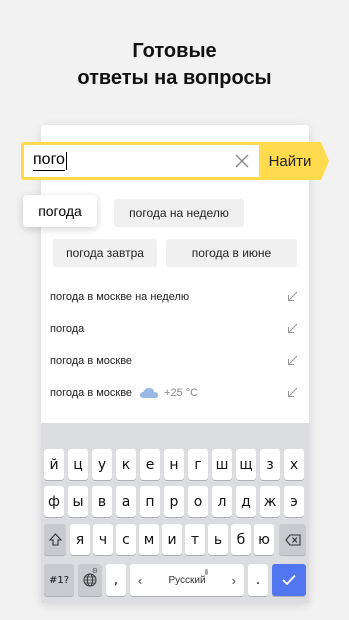 This screenshot has height=620, width=349. I want to click on chip-tomorrow: погода завтра, so click(105, 253).